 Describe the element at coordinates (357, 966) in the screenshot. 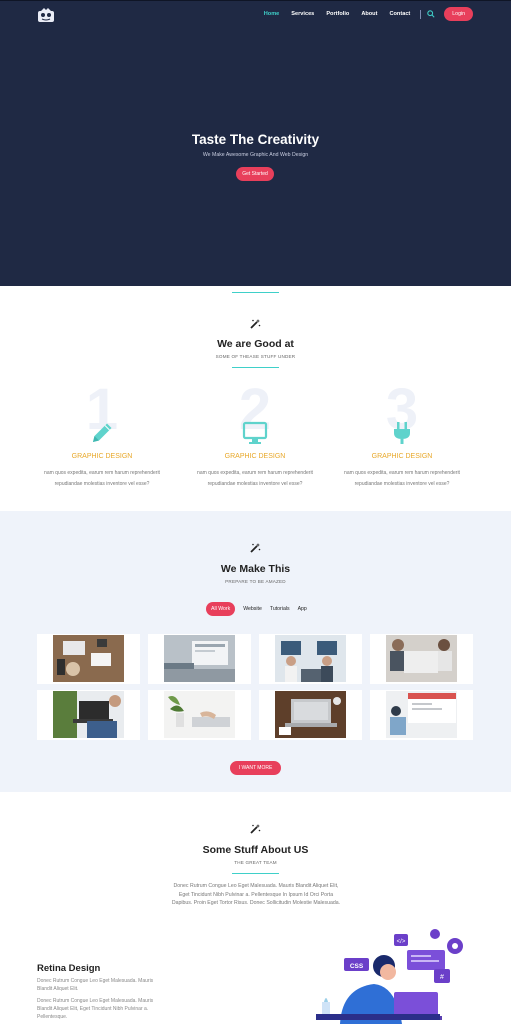

I see `css-badge: CSS` at that location.